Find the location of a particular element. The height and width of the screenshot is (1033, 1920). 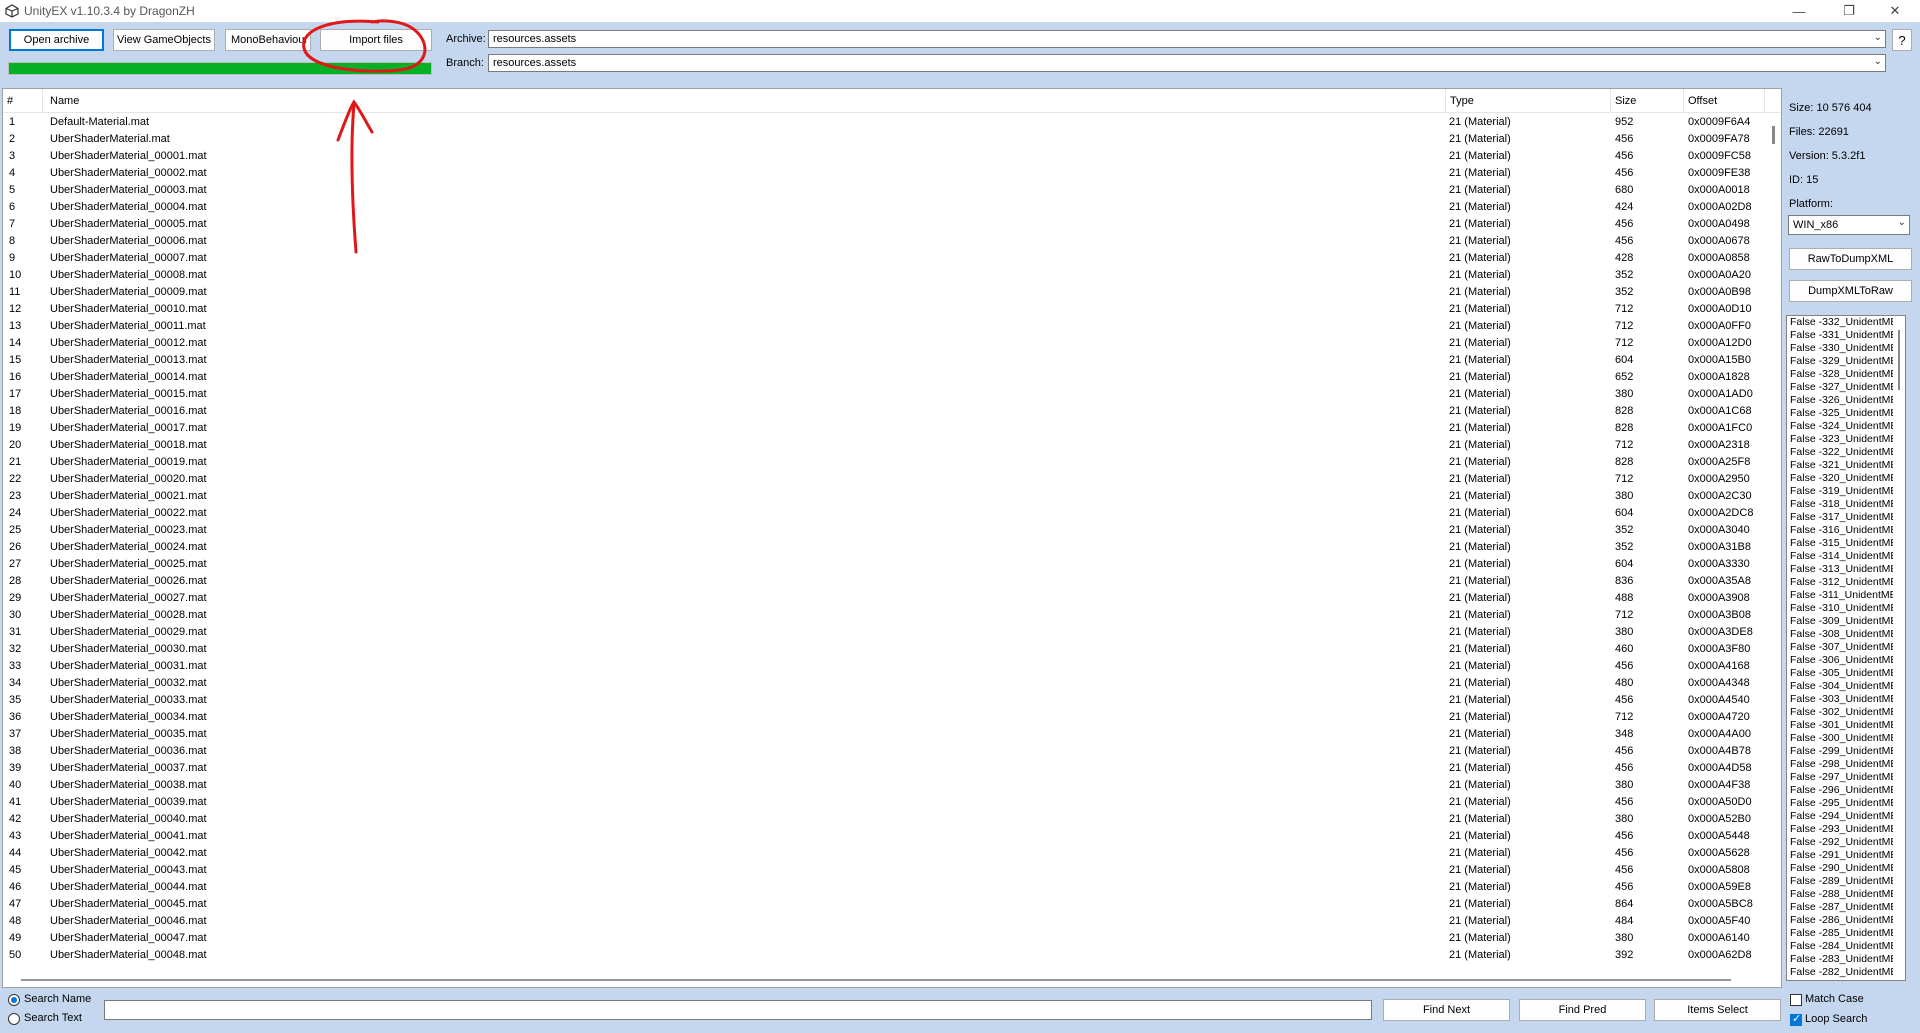

list-item: False -329_UnidentME is located at coordinates (1846, 361).